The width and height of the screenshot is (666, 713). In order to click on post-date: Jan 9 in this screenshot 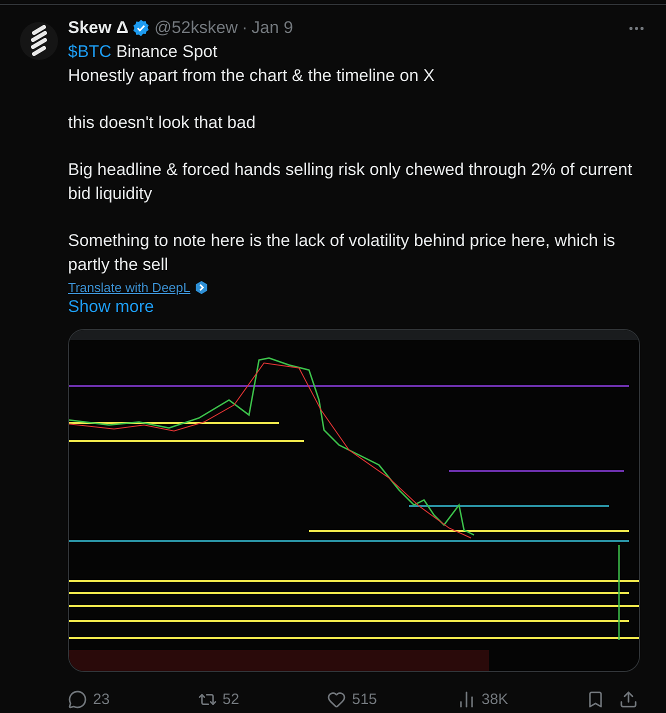, I will do `click(273, 28)`.